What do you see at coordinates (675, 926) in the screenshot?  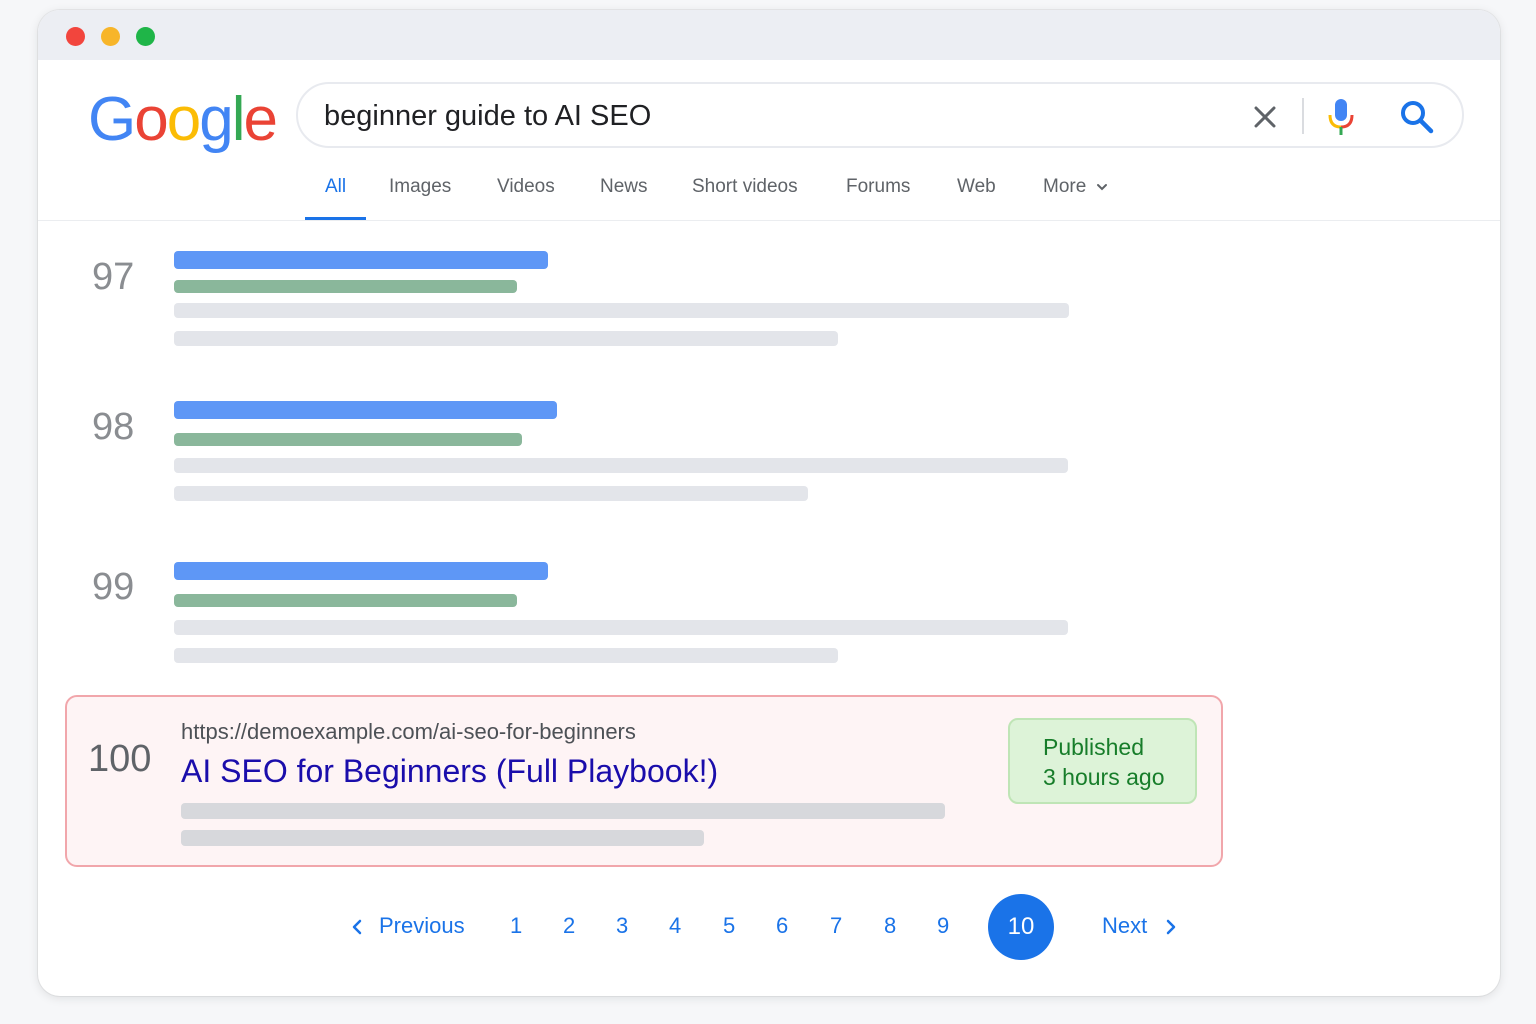 I see `page-link-4: 4` at bounding box center [675, 926].